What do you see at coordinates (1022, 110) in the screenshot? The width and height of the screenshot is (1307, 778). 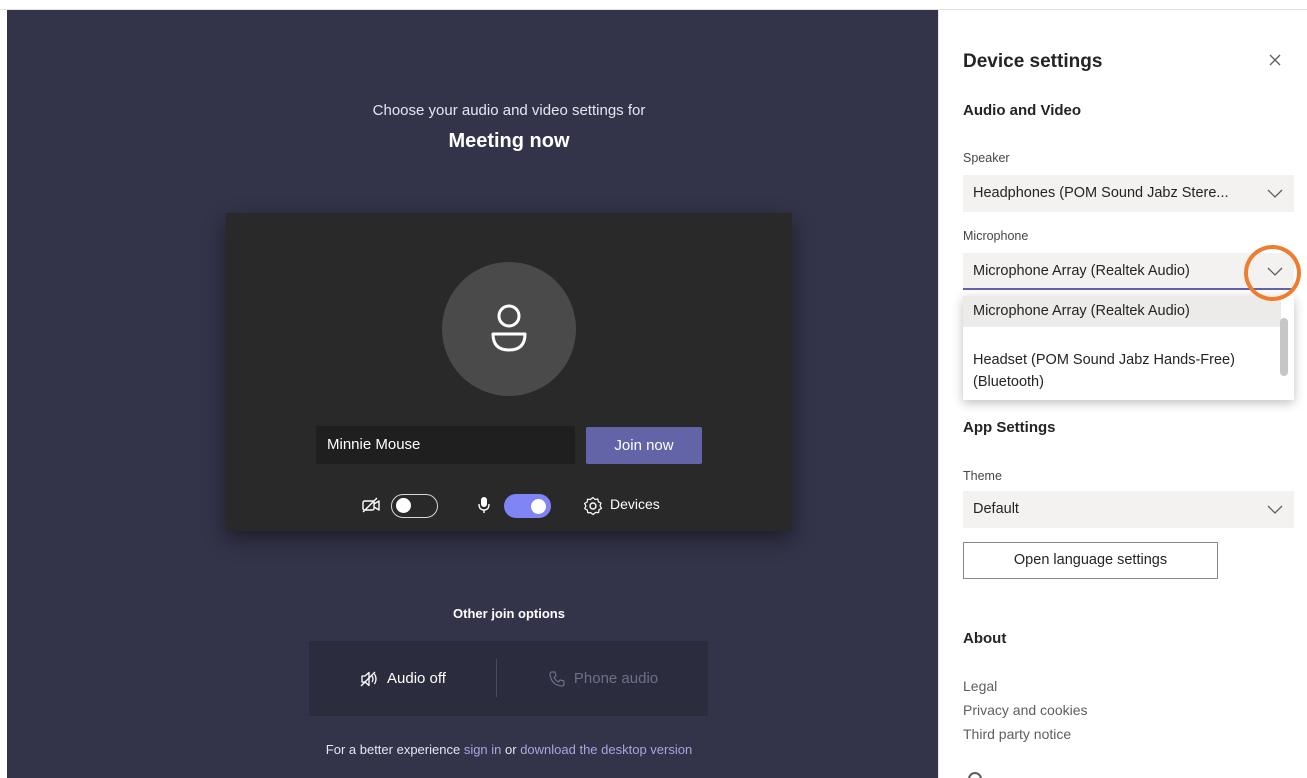 I see `audio-video-heading: Audio and Video` at bounding box center [1022, 110].